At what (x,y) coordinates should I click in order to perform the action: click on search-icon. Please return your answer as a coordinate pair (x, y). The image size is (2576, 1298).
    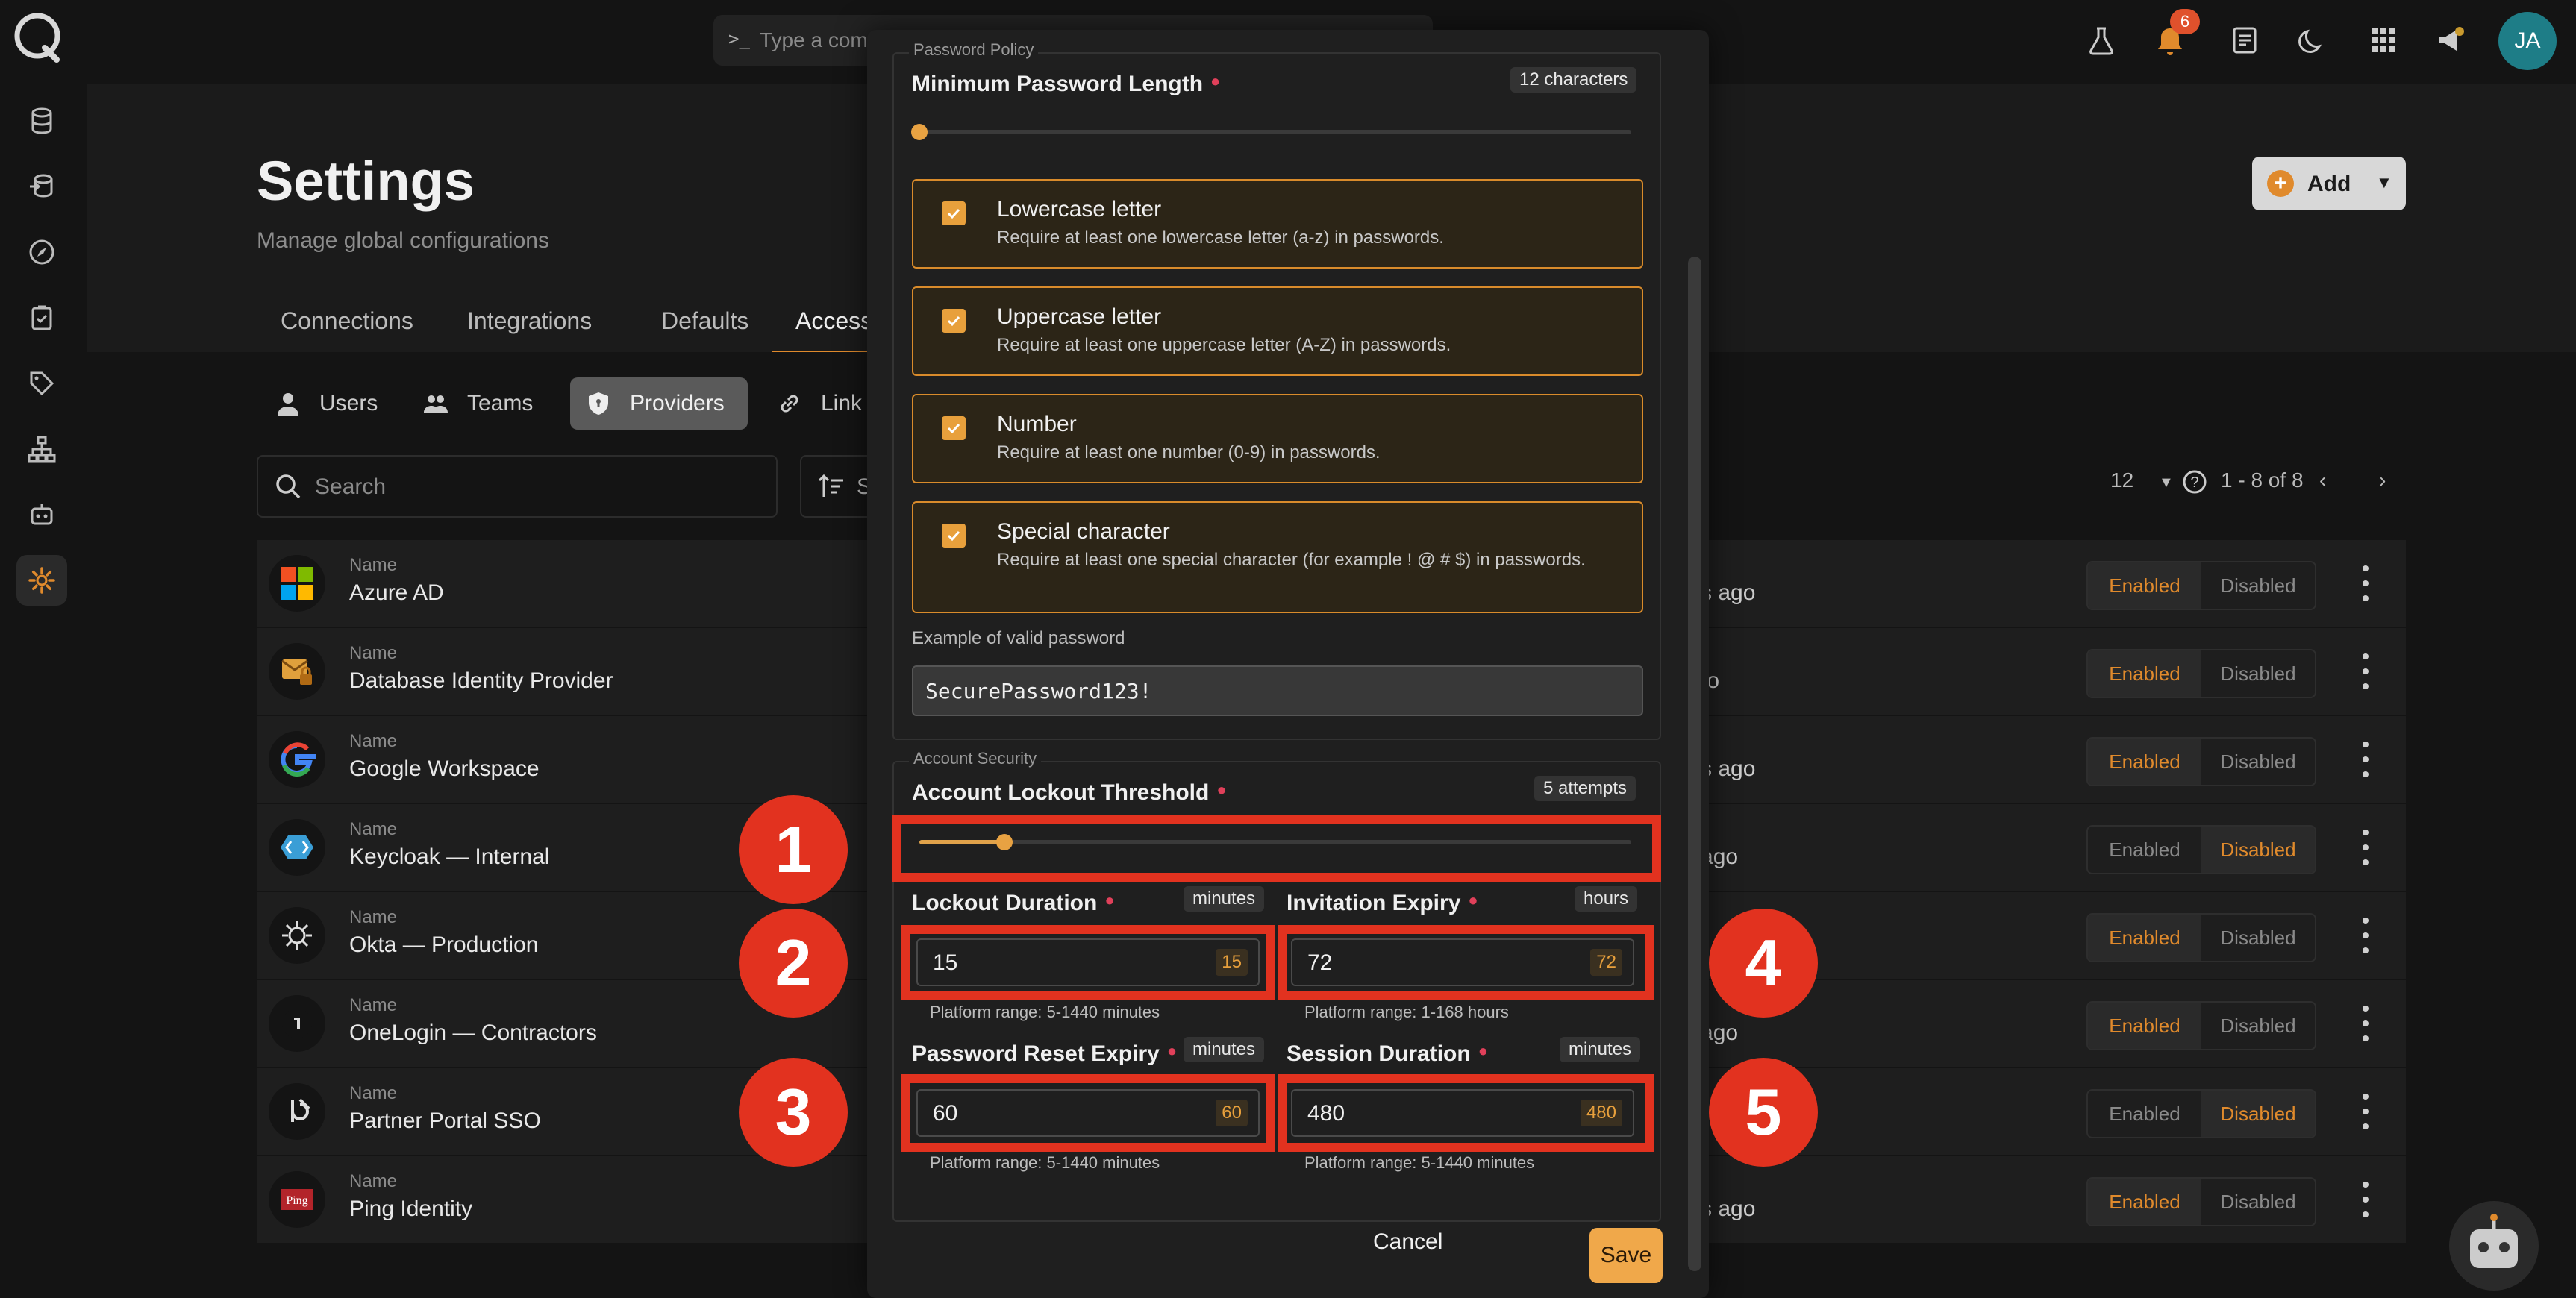
    Looking at the image, I should click on (288, 486).